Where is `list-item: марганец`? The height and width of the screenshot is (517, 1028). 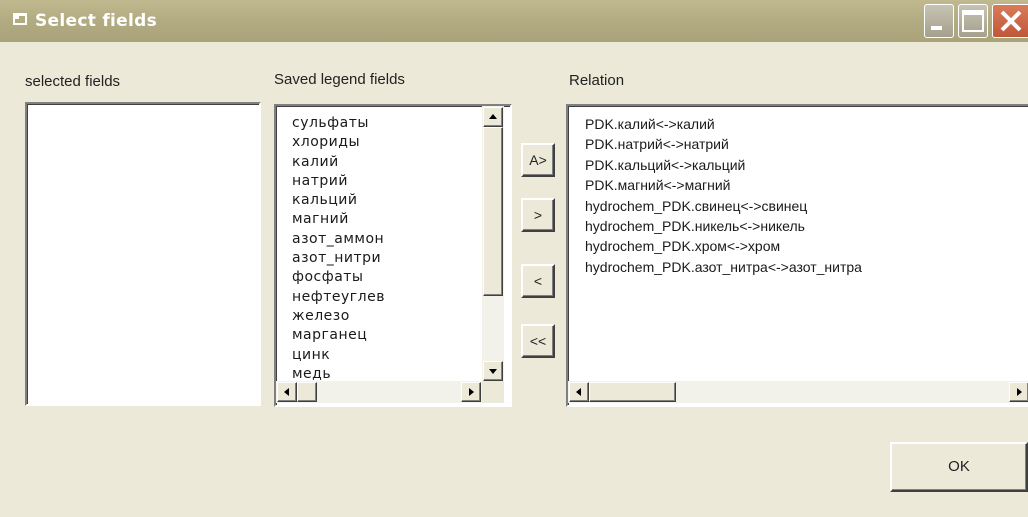
list-item: марганец is located at coordinates (338, 335).